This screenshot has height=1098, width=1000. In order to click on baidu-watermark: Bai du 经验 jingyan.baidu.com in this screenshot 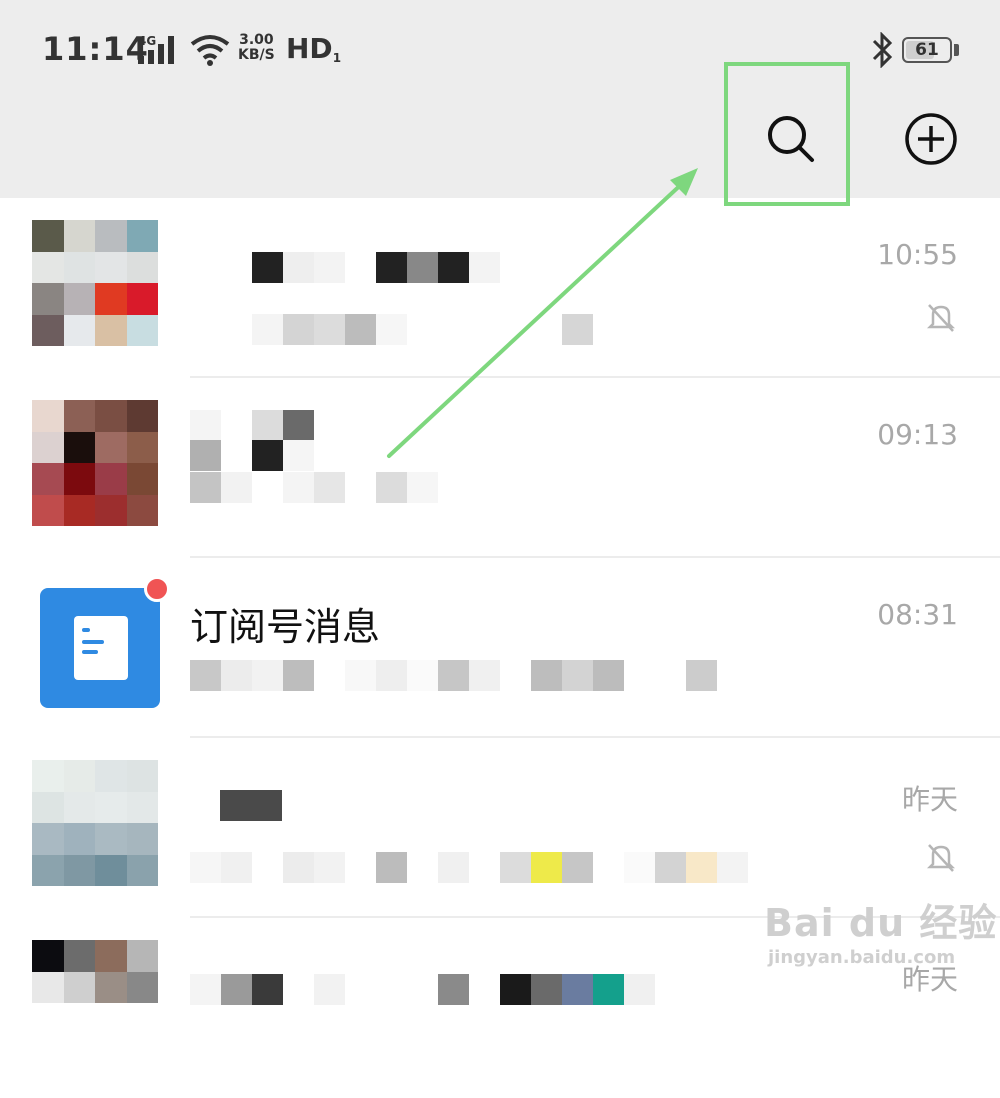, I will do `click(880, 930)`.